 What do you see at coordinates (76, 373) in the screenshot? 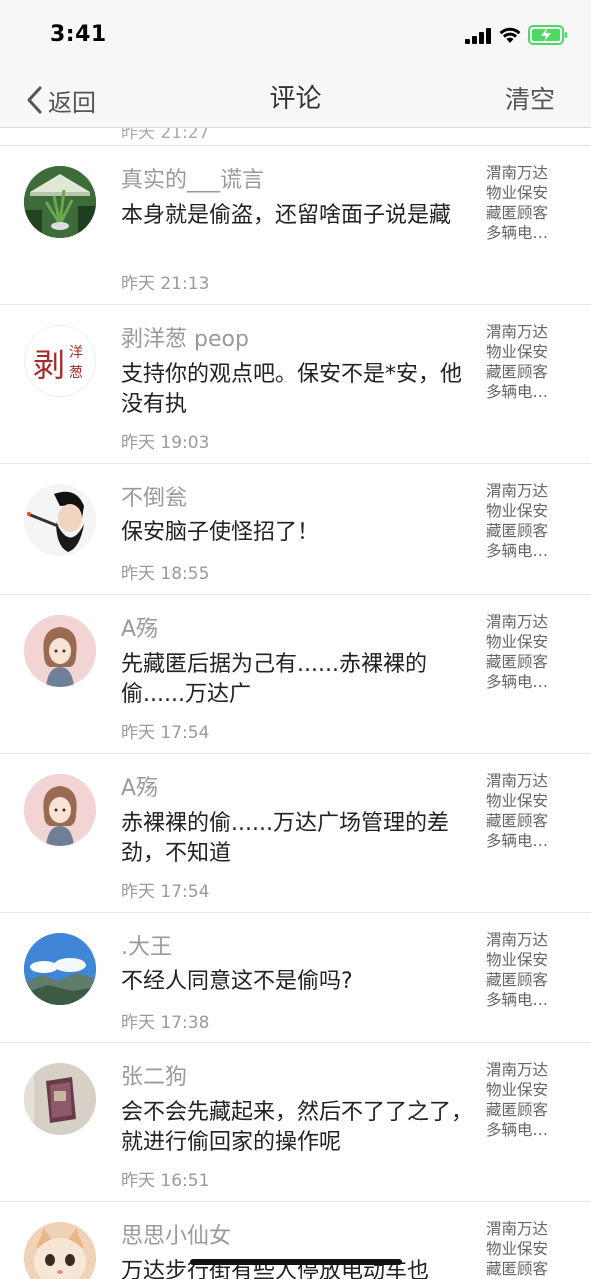
I see `avatar-char: 葱` at bounding box center [76, 373].